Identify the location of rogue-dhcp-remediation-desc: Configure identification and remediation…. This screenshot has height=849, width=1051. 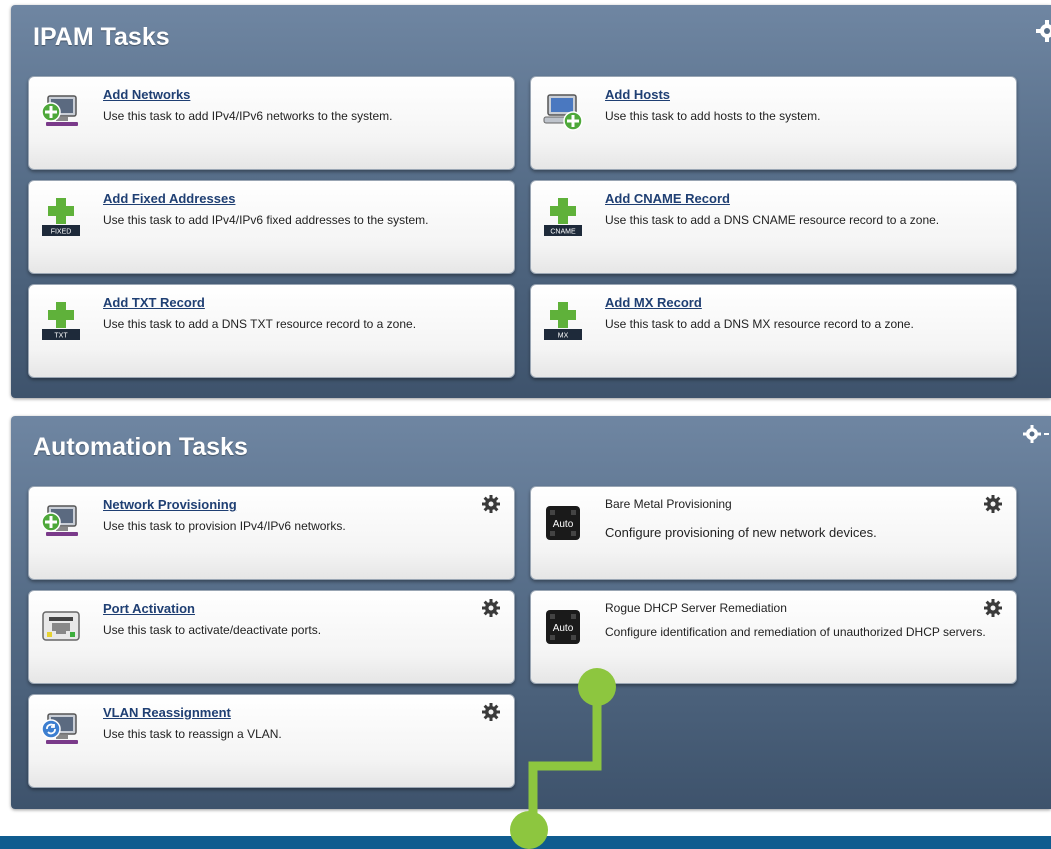
(795, 632).